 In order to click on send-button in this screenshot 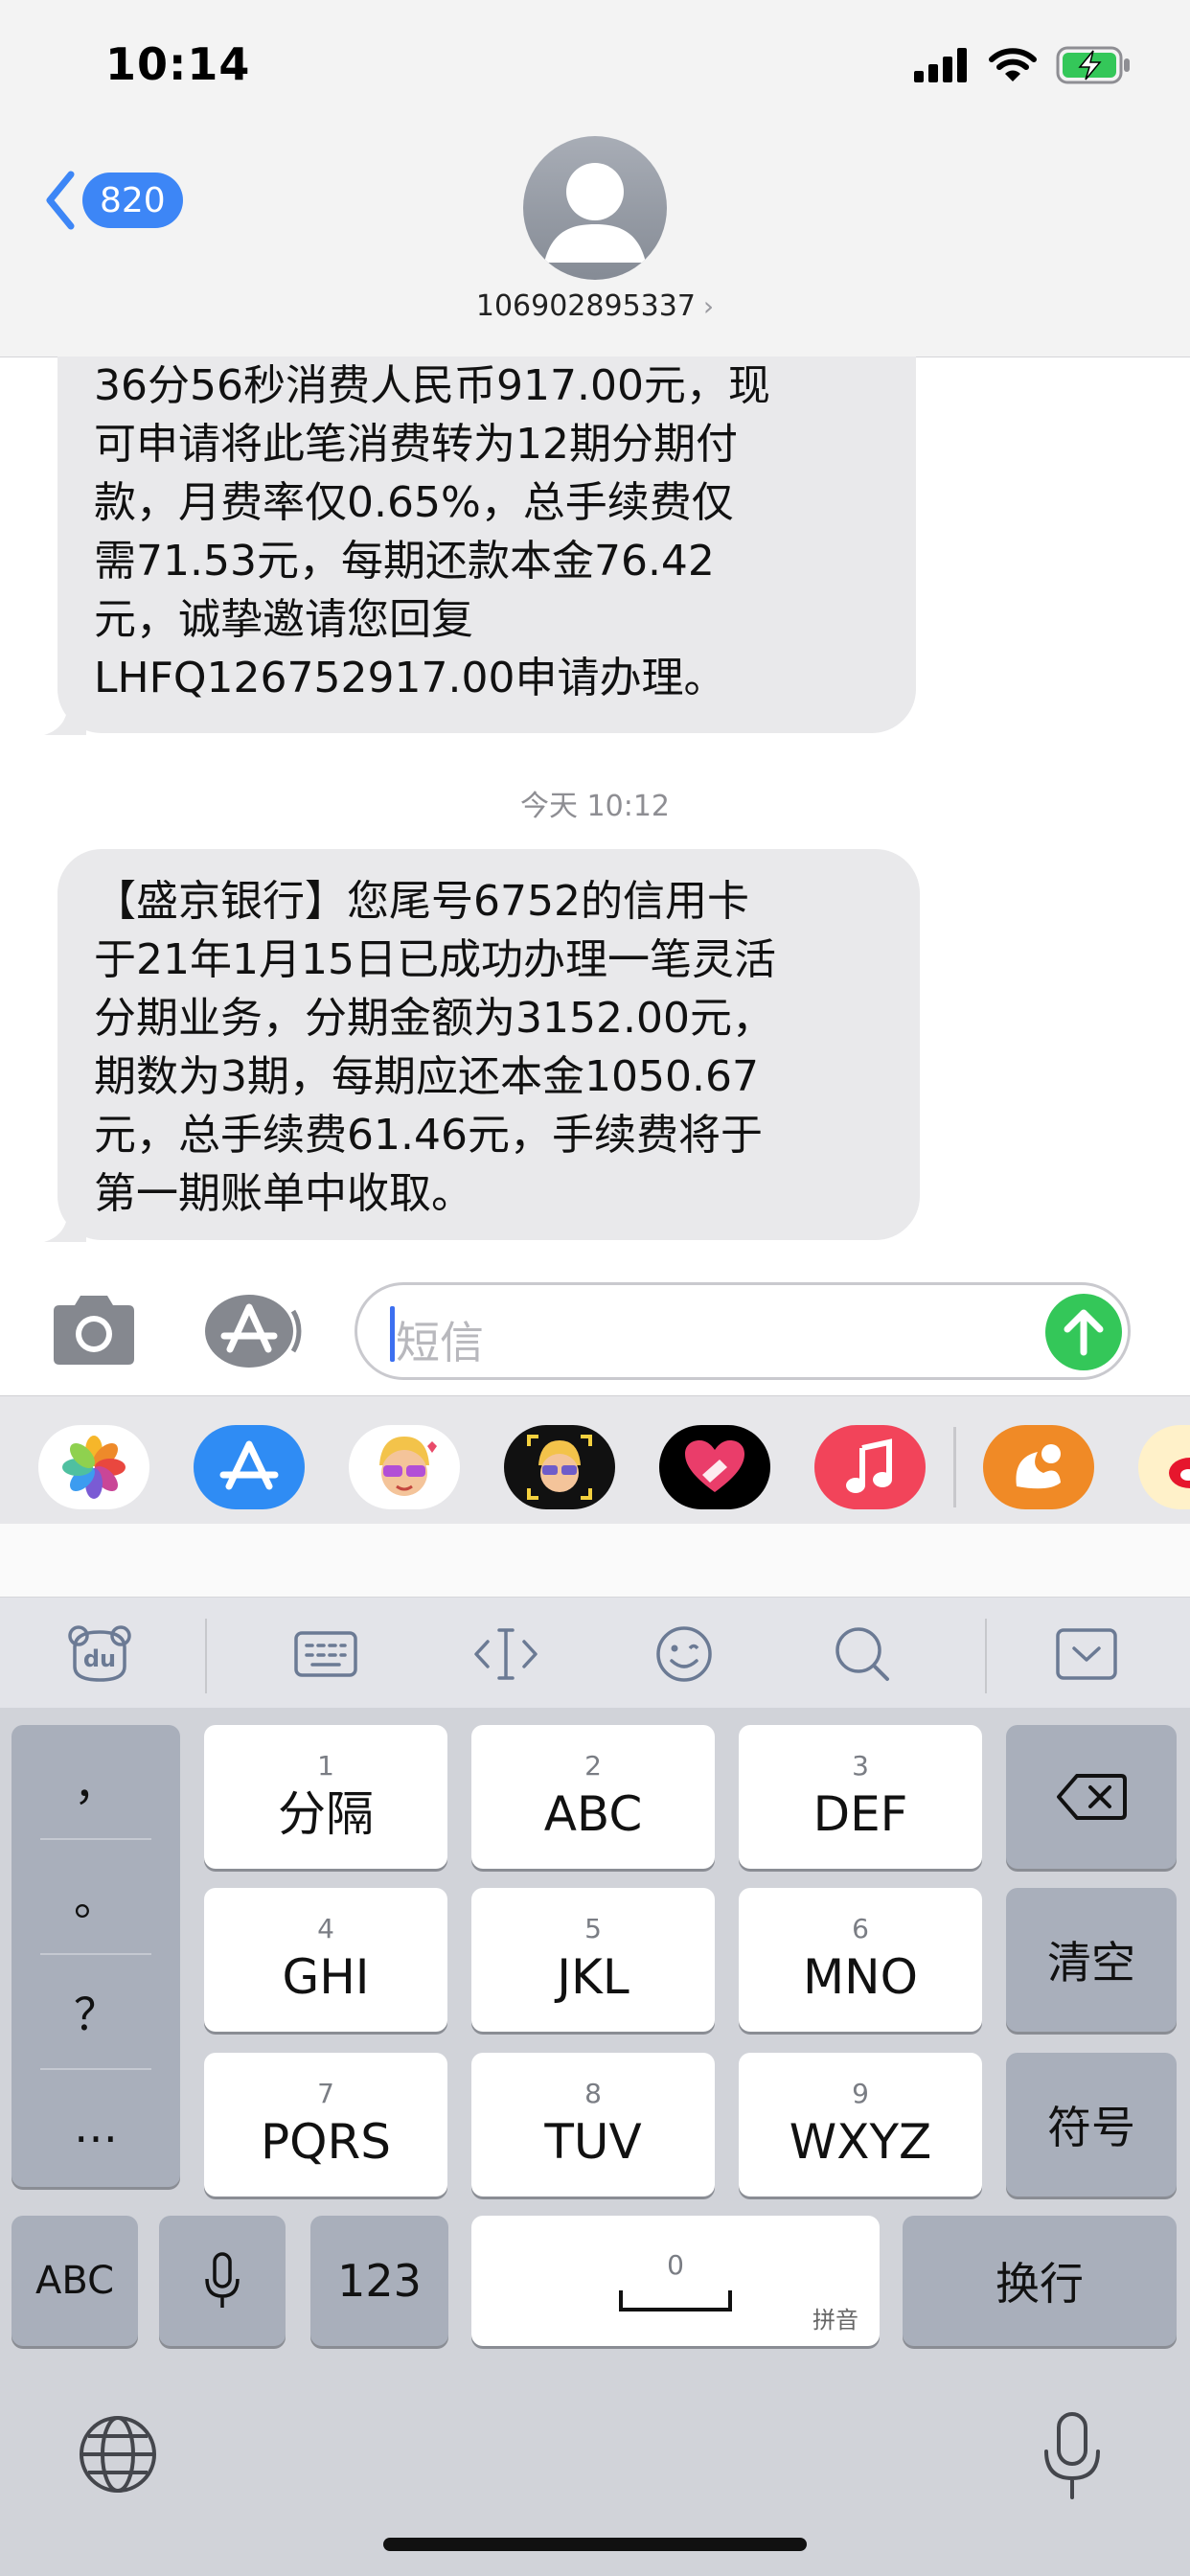, I will do `click(1083, 1332)`.